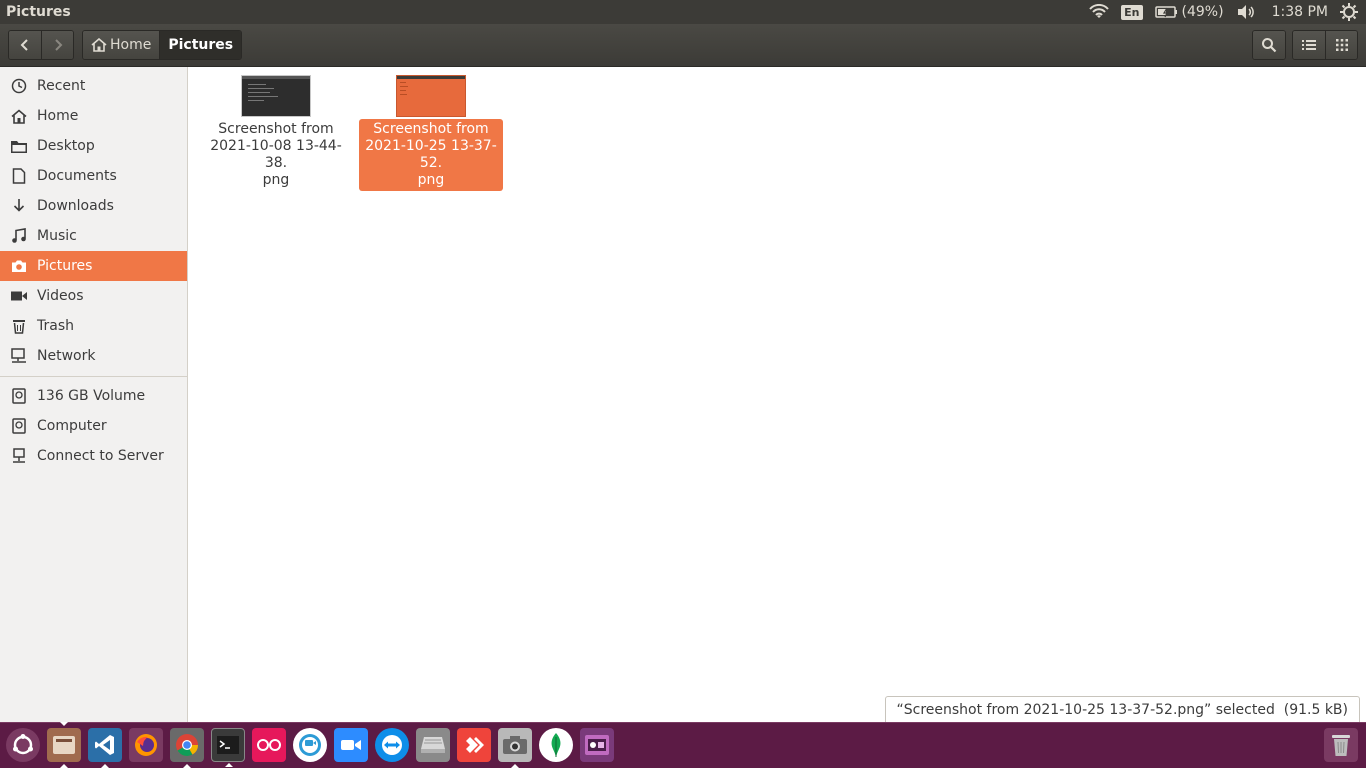 The image size is (1366, 768). What do you see at coordinates (19, 206) in the screenshot?
I see `download-icon` at bounding box center [19, 206].